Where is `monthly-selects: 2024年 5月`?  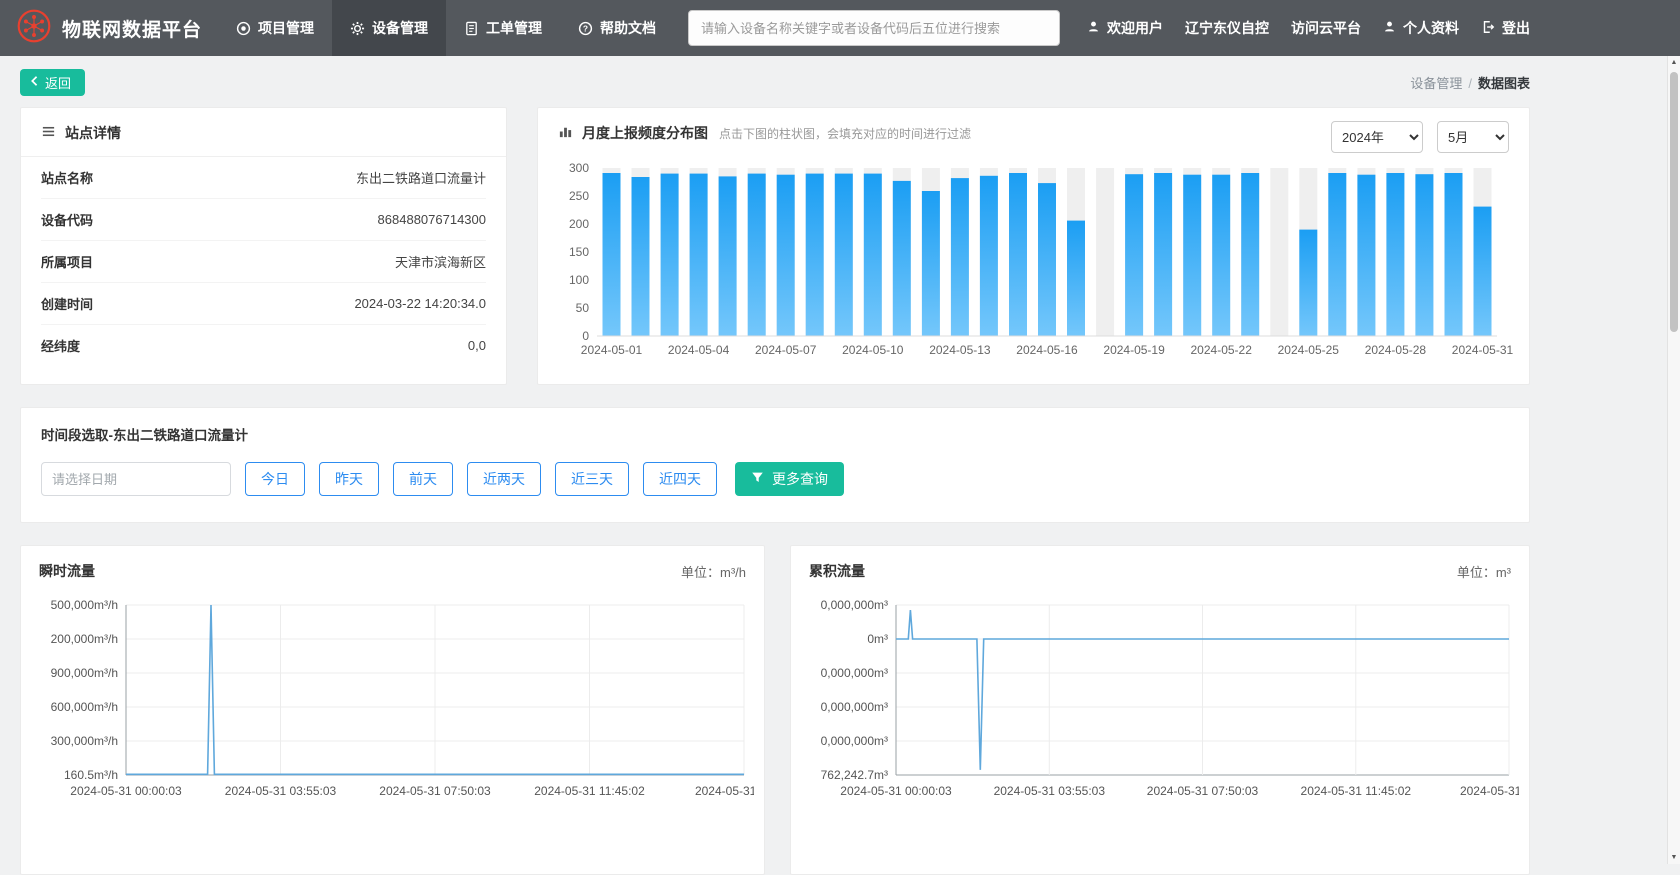 monthly-selects: 2024年 5月 is located at coordinates (1420, 137).